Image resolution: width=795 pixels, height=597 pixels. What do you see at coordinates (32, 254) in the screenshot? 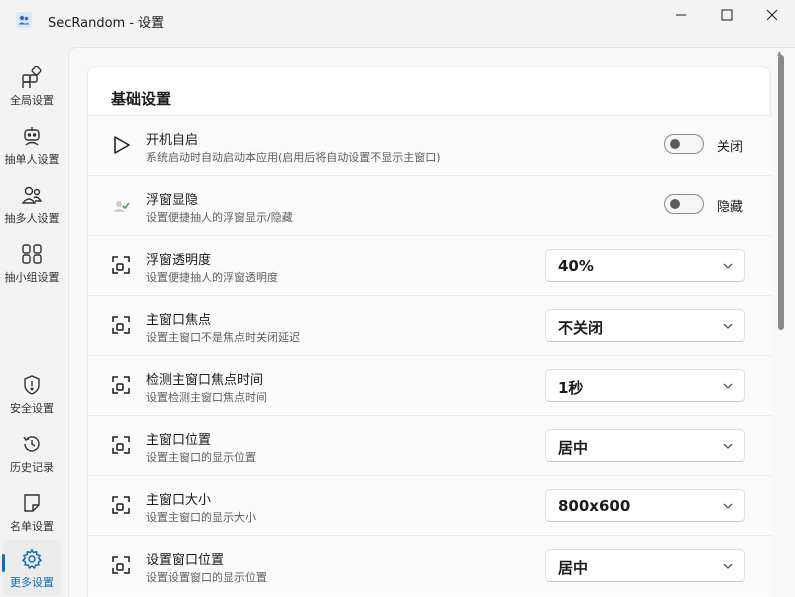
I see `group-icon` at bounding box center [32, 254].